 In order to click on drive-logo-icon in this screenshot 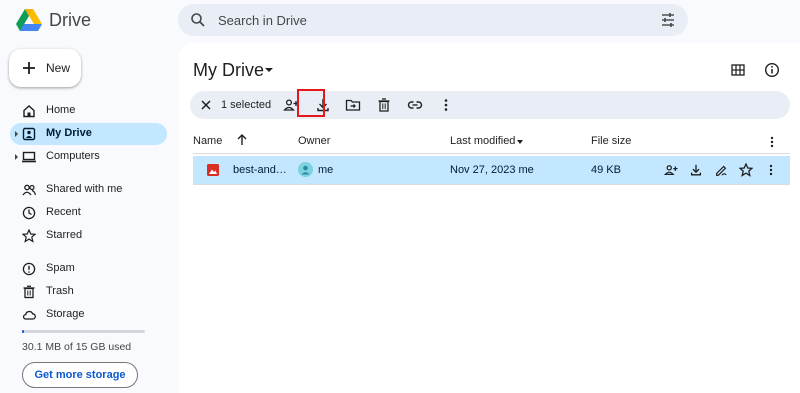, I will do `click(29, 20)`.